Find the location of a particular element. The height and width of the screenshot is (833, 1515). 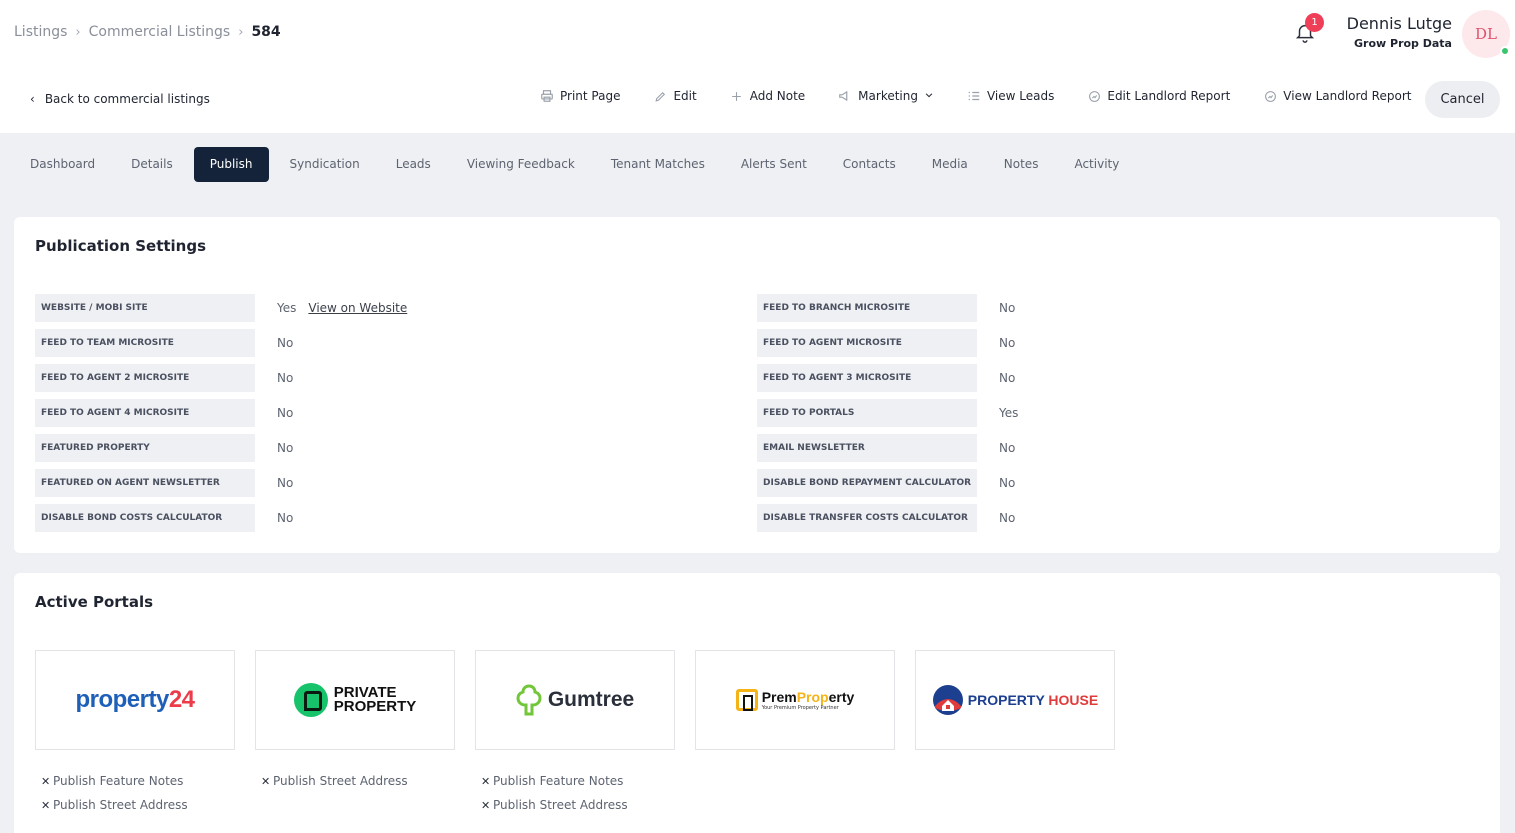

property-house-logo: PROPERTY HOUSE is located at coordinates (1015, 700).